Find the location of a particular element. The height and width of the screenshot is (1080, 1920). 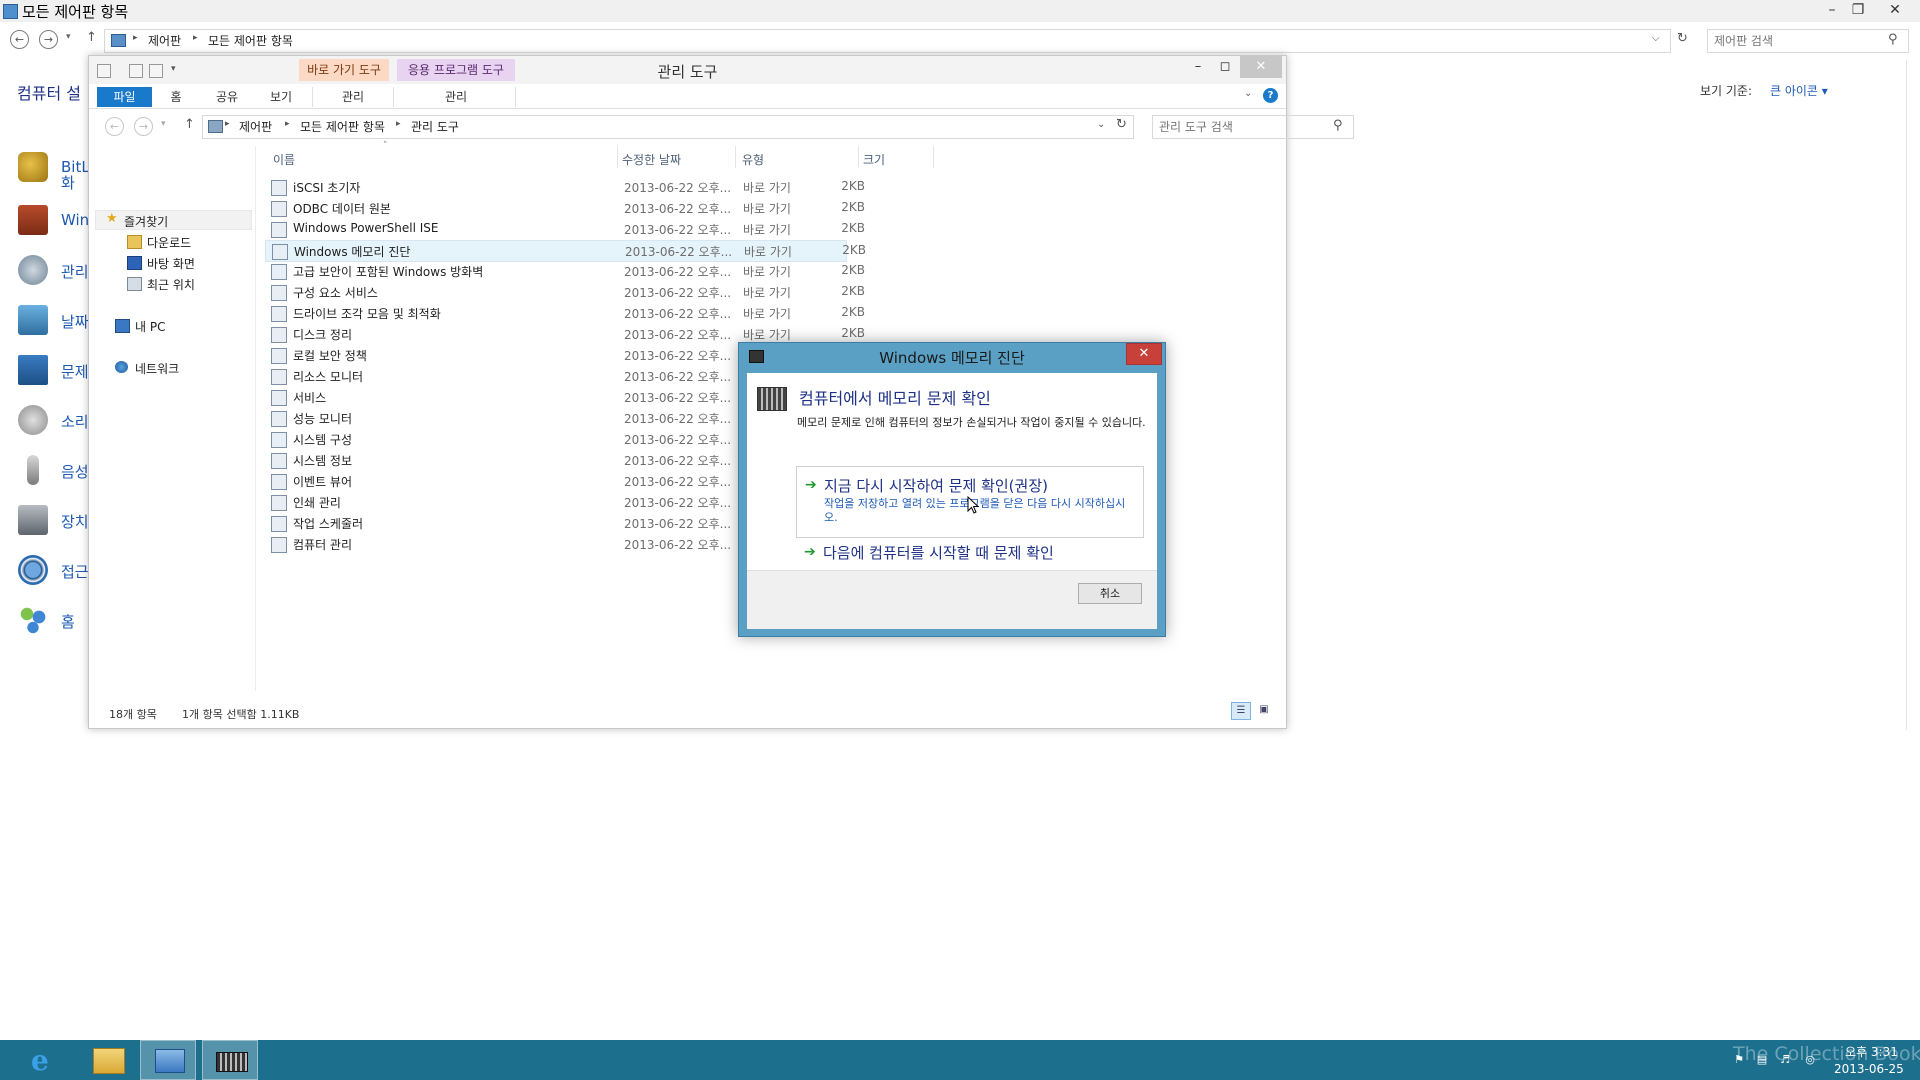

cp-item-ease-of-access: 접근 is located at coordinates (53, 573).